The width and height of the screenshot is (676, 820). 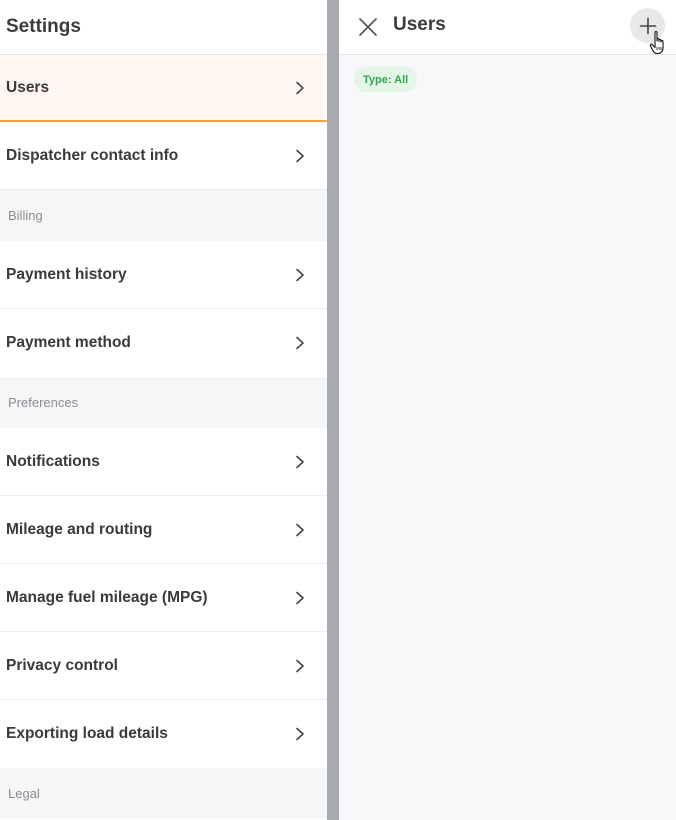 What do you see at coordinates (368, 27) in the screenshot?
I see `close-icon` at bounding box center [368, 27].